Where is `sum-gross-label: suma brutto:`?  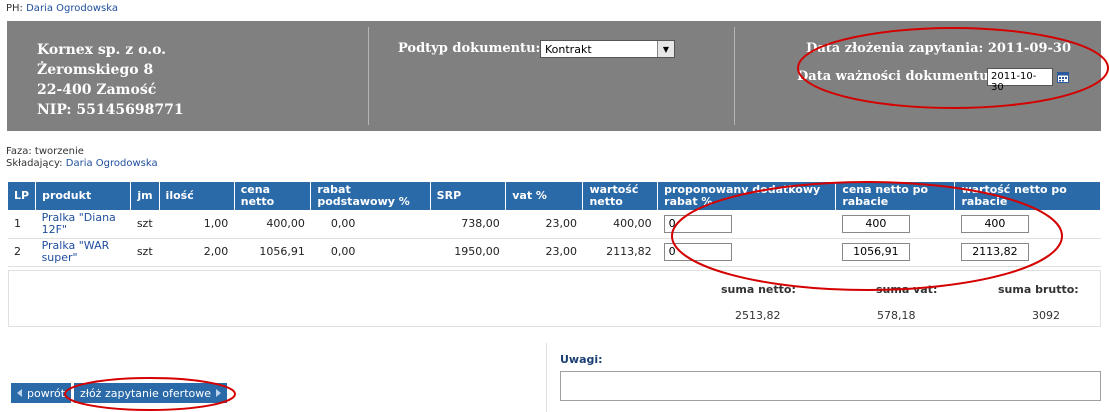
sum-gross-label: suma brutto: is located at coordinates (1038, 289).